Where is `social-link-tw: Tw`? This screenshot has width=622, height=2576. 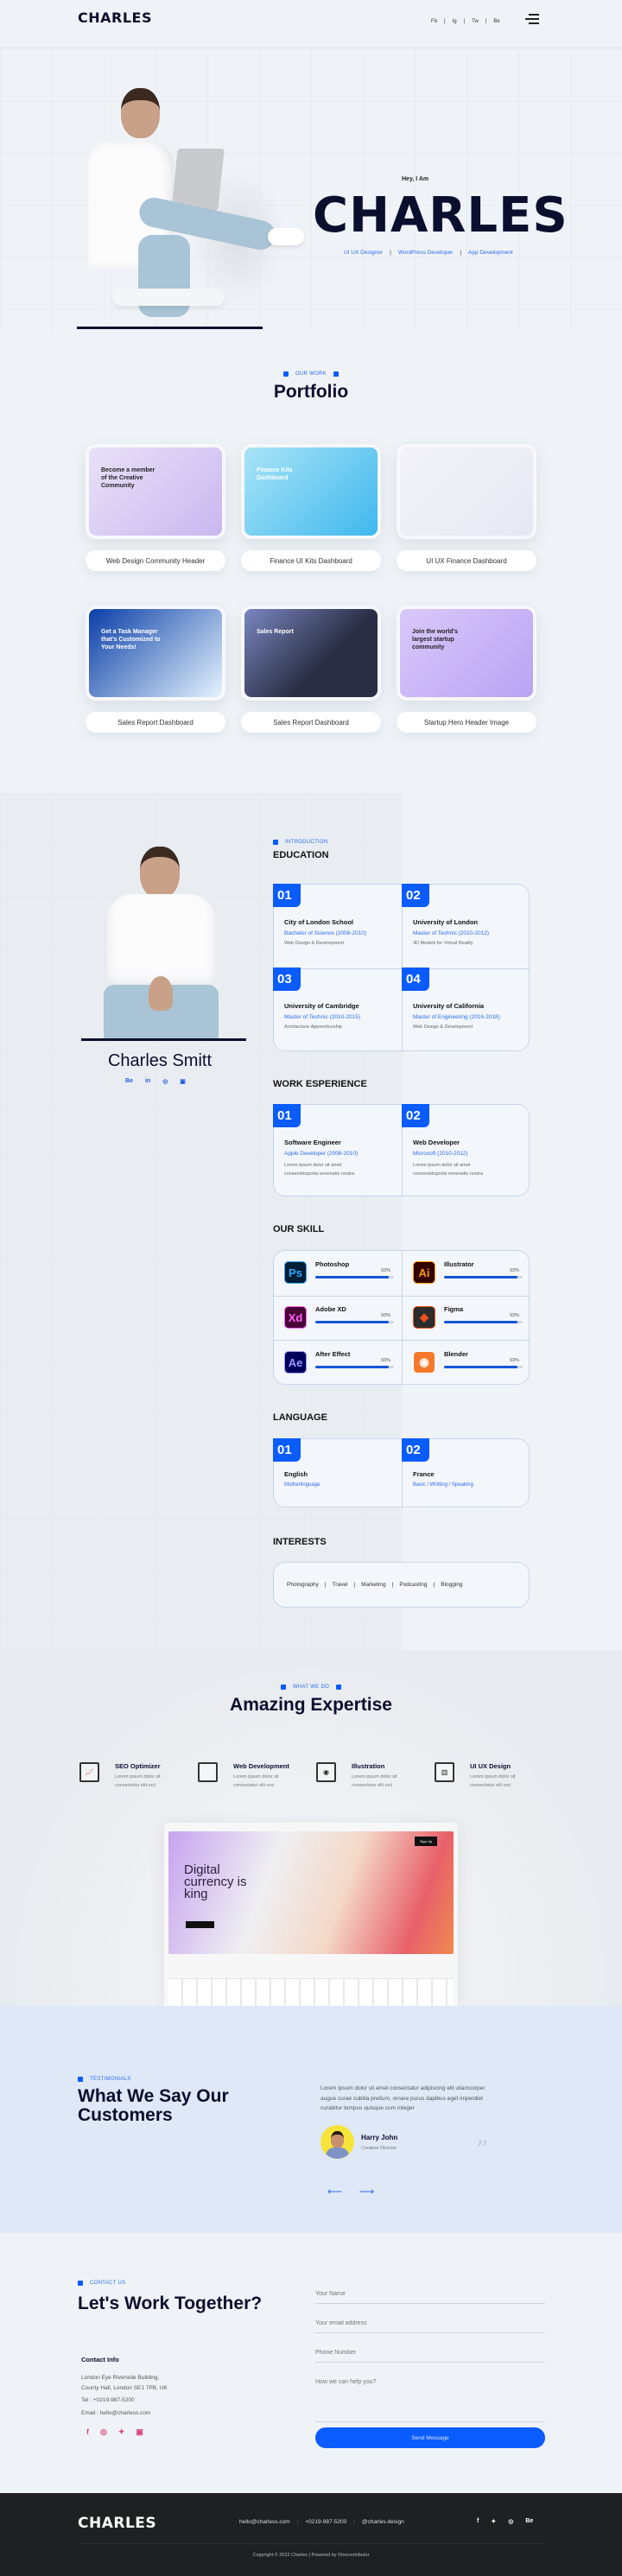 social-link-tw: Tw is located at coordinates (475, 21).